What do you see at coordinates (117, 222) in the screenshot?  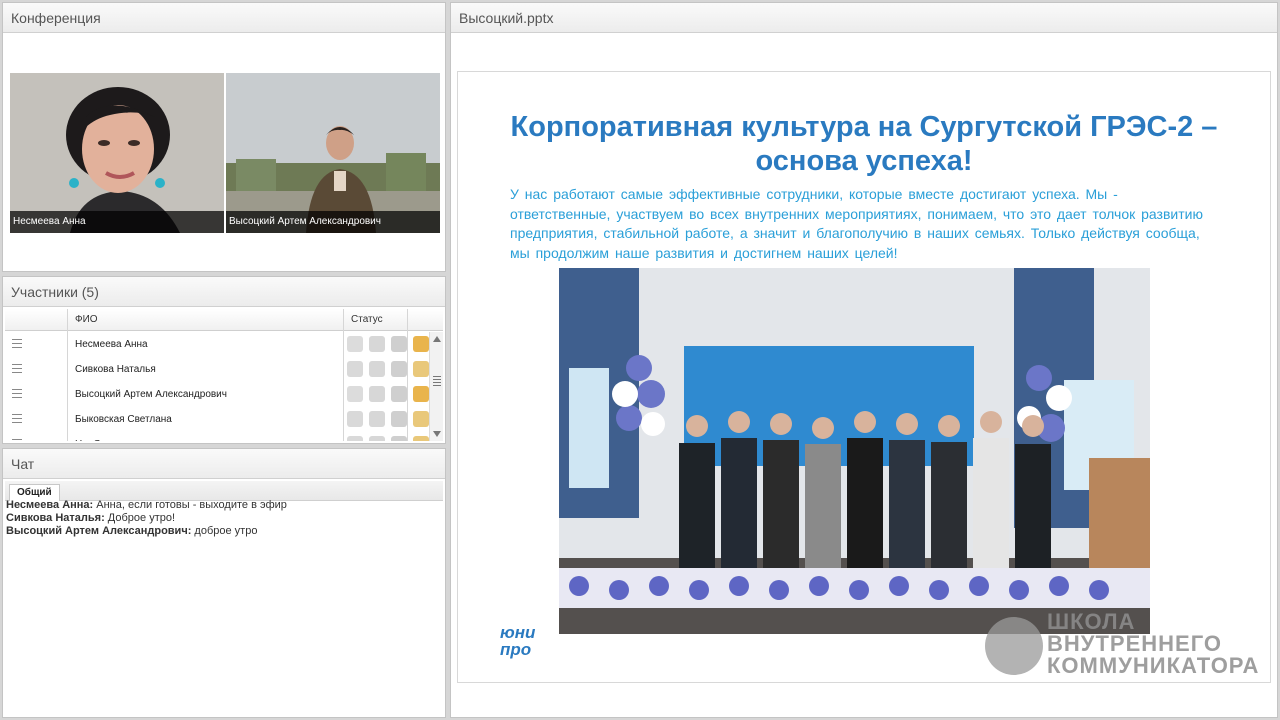 I see `participant-name-label: Несмеева Анна` at bounding box center [117, 222].